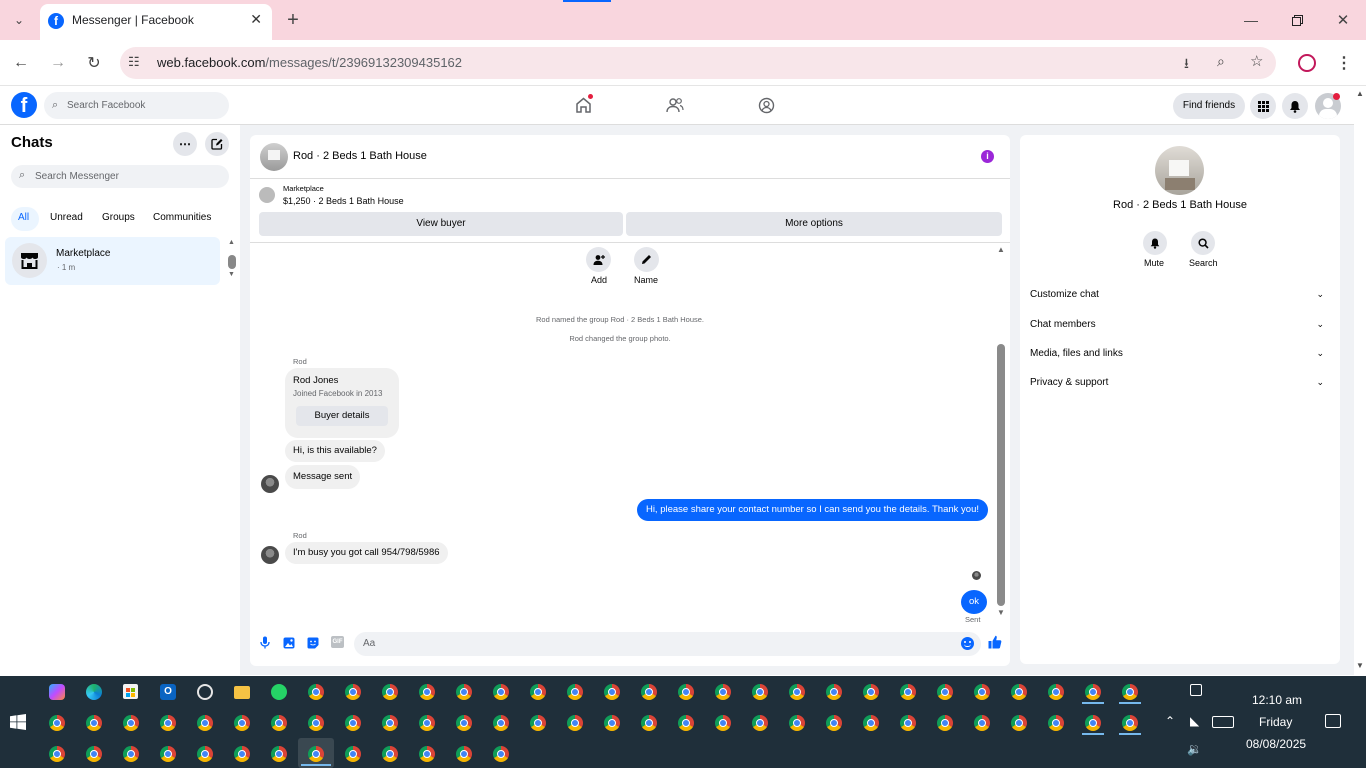  I want to click on listing-thumbnail, so click(267, 195).